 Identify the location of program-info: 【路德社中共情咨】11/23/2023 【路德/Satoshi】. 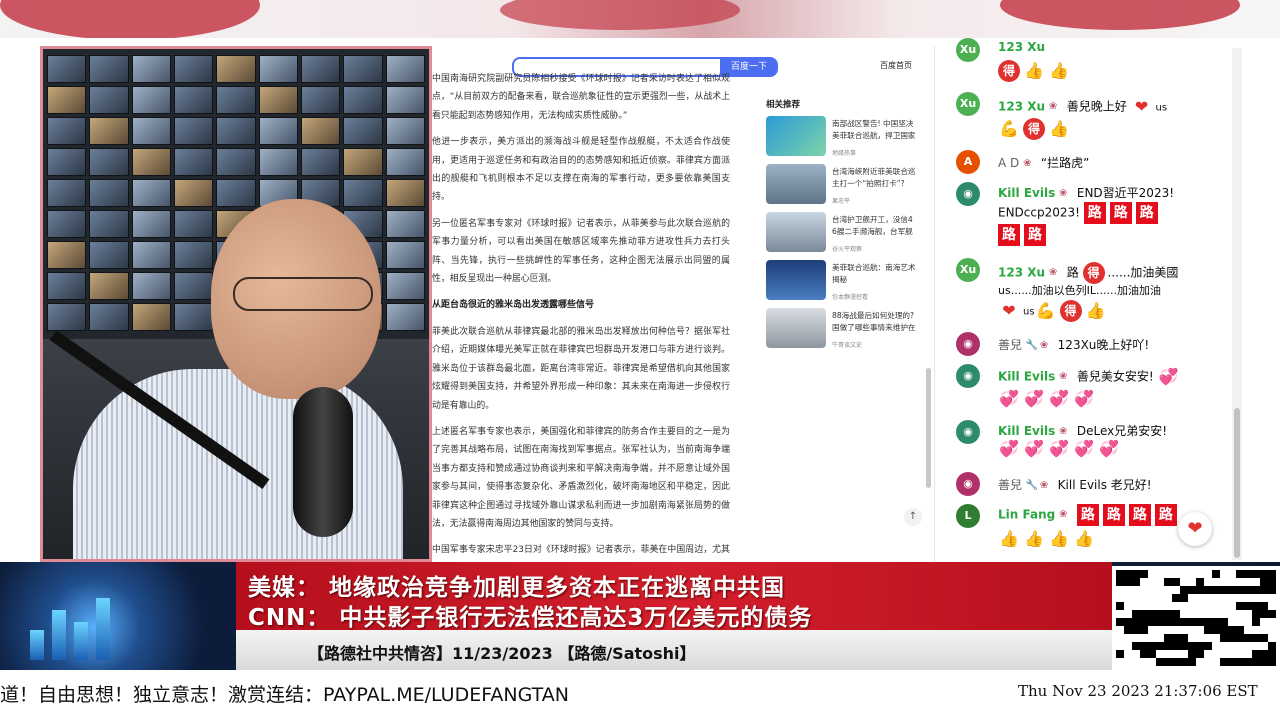
(502, 653).